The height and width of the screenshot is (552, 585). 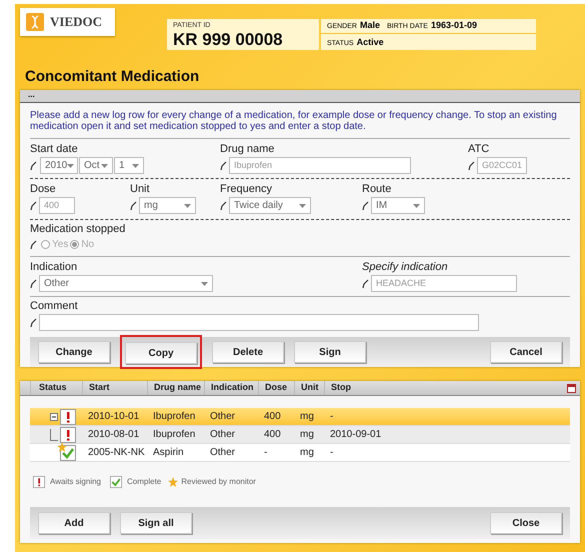 I want to click on field-label: Dose, so click(x=43, y=189).